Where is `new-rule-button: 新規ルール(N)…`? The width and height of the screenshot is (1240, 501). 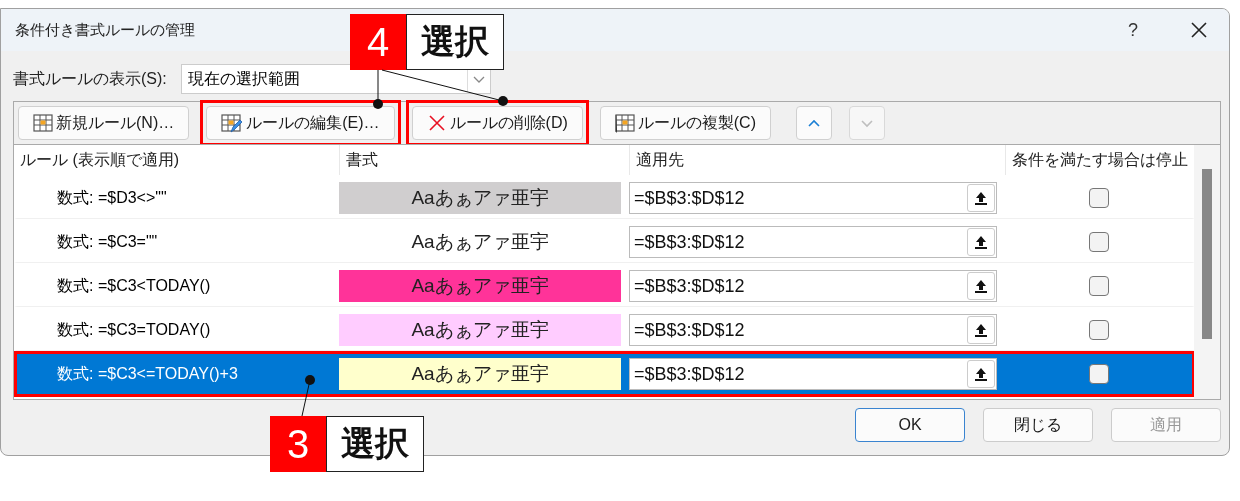
new-rule-button: 新規ルール(N)… is located at coordinates (104, 123).